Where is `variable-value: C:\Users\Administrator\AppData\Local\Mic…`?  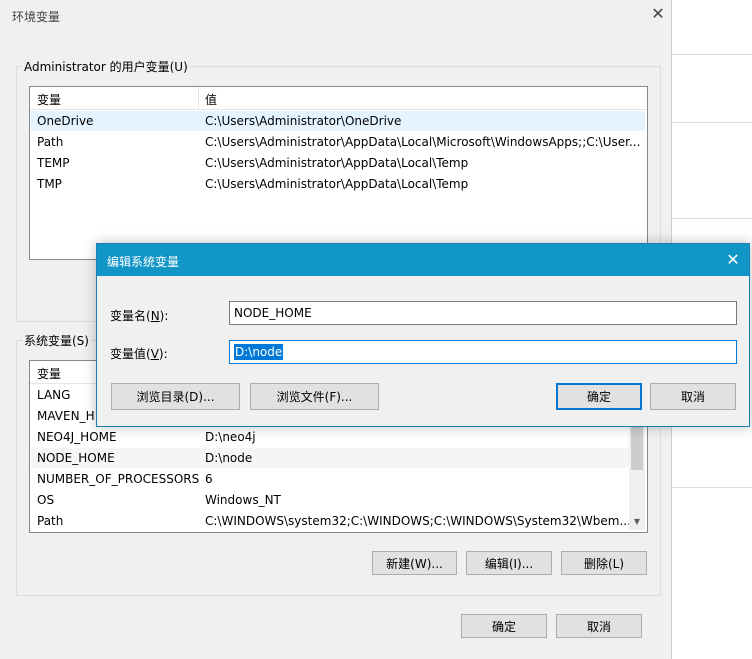 variable-value: C:\Users\Administrator\AppData\Local\Mic… is located at coordinates (423, 142).